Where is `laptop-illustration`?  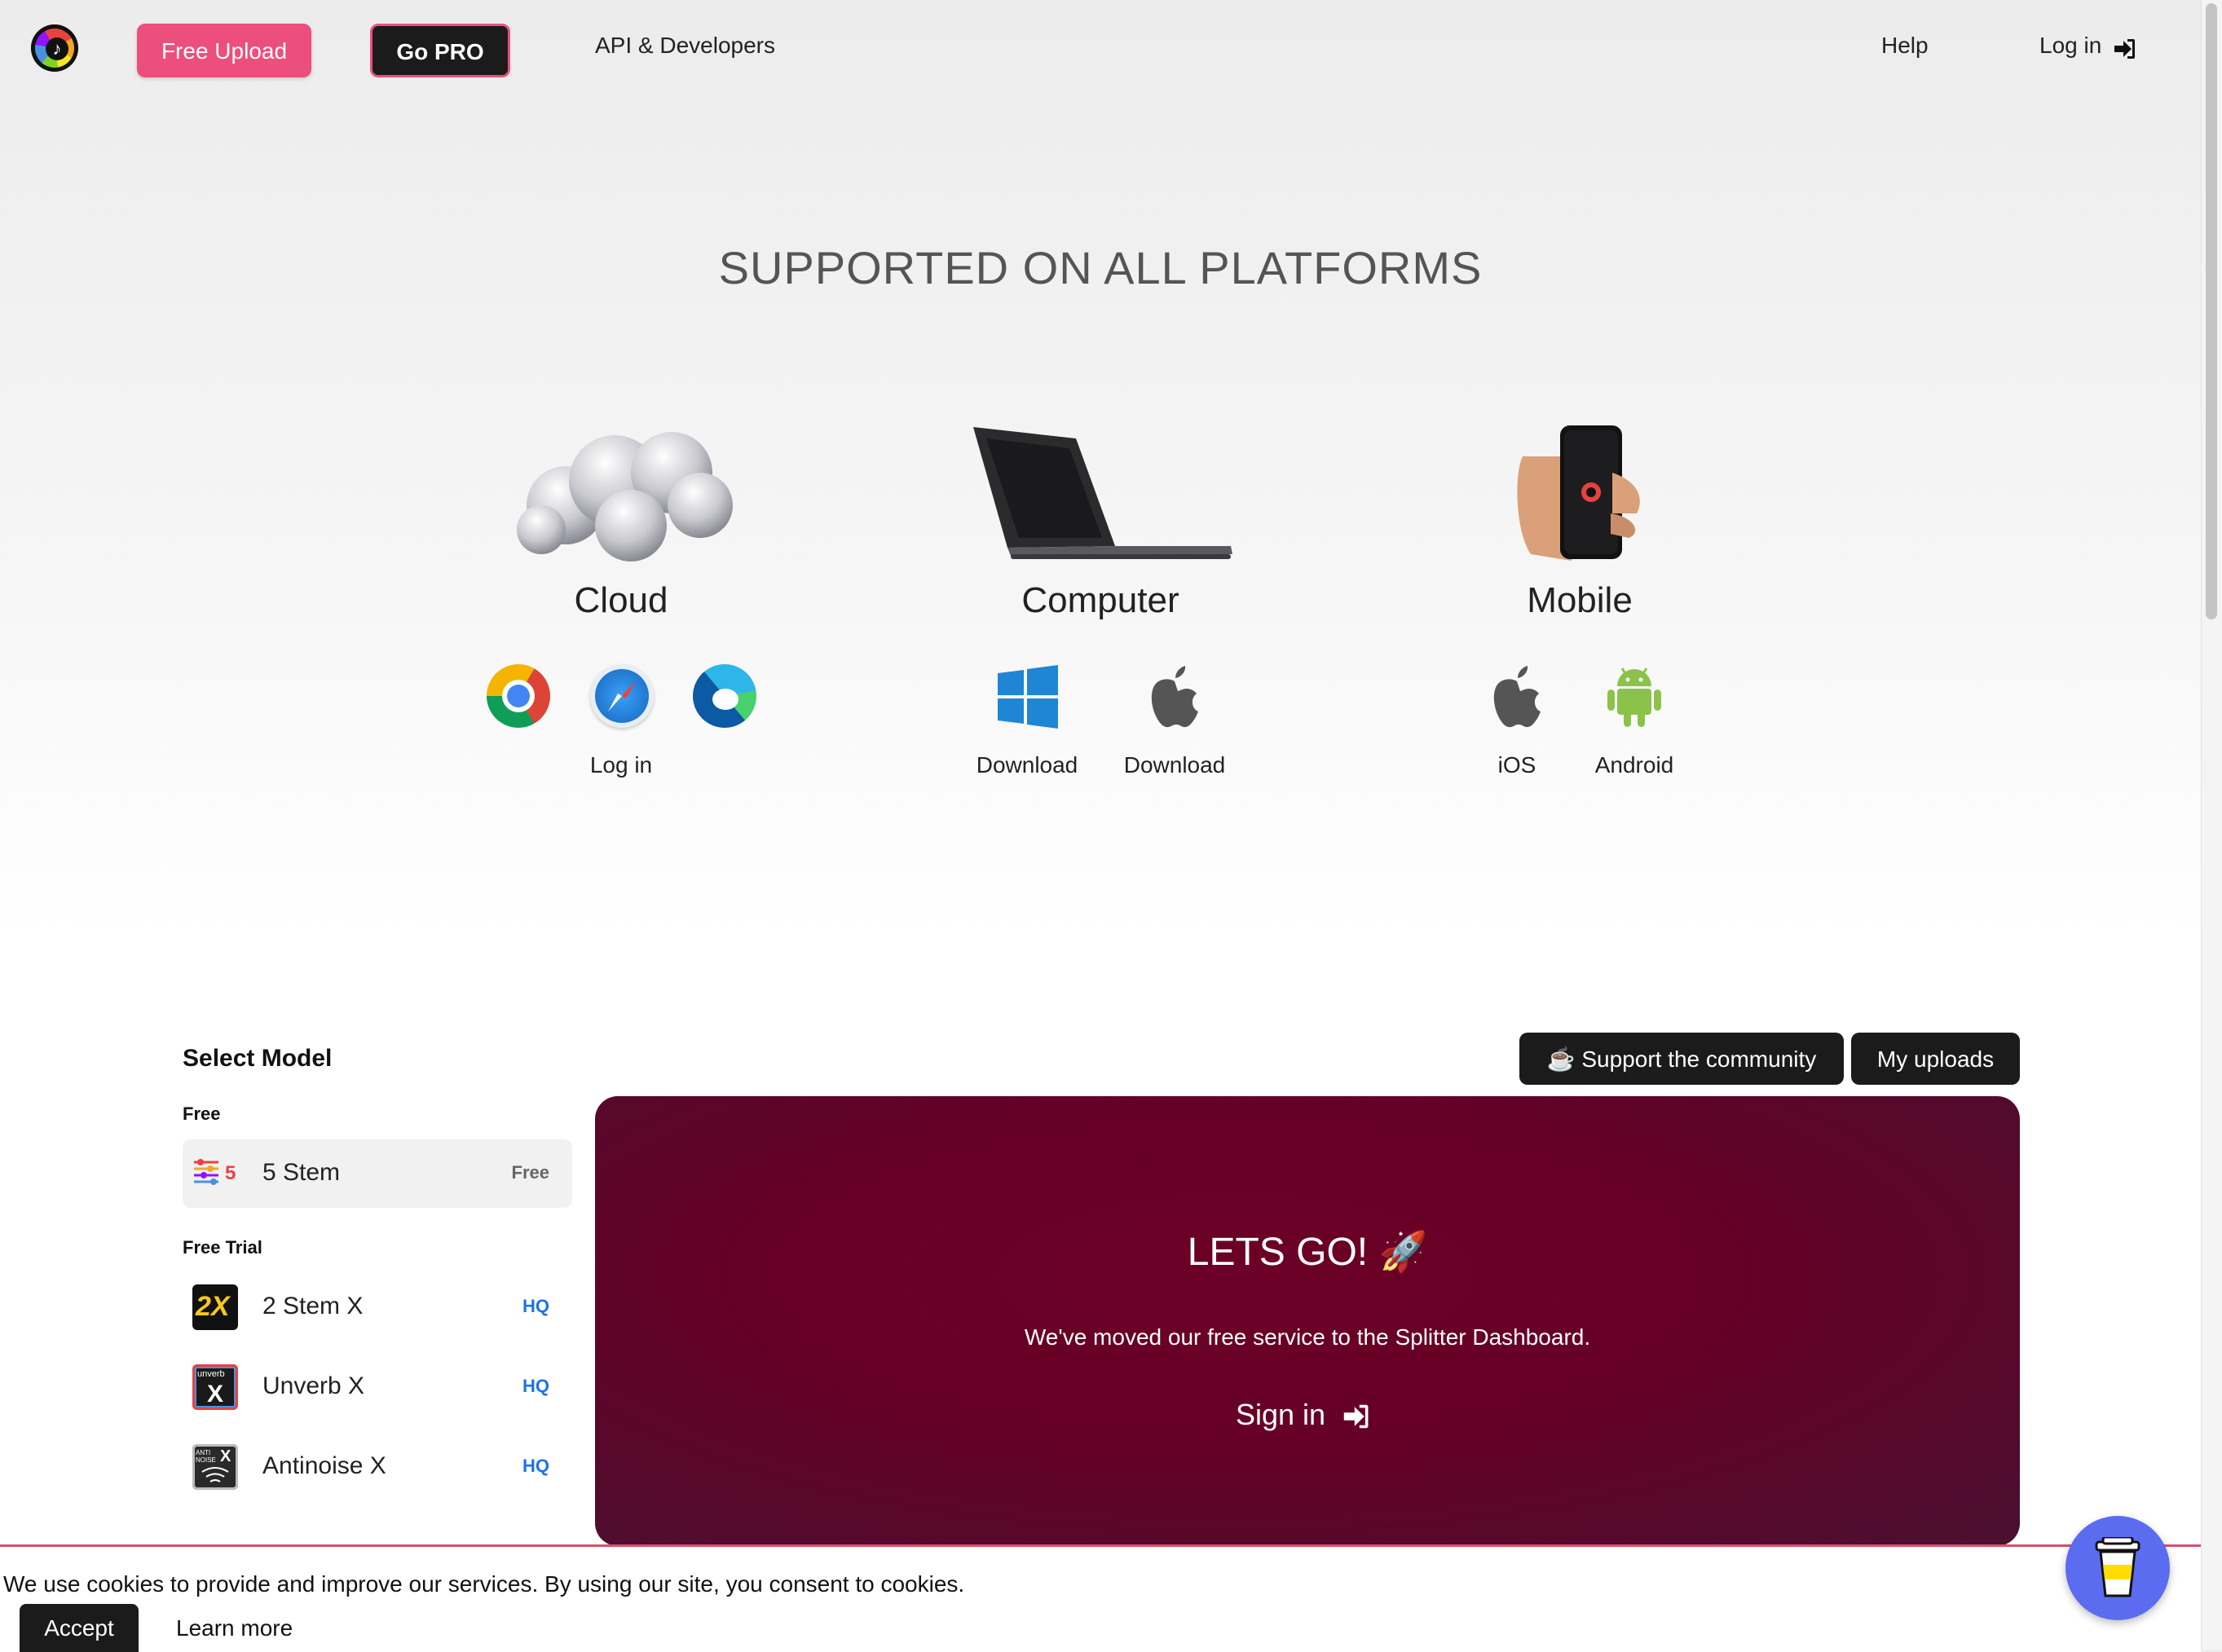 laptop-illustration is located at coordinates (1103, 493).